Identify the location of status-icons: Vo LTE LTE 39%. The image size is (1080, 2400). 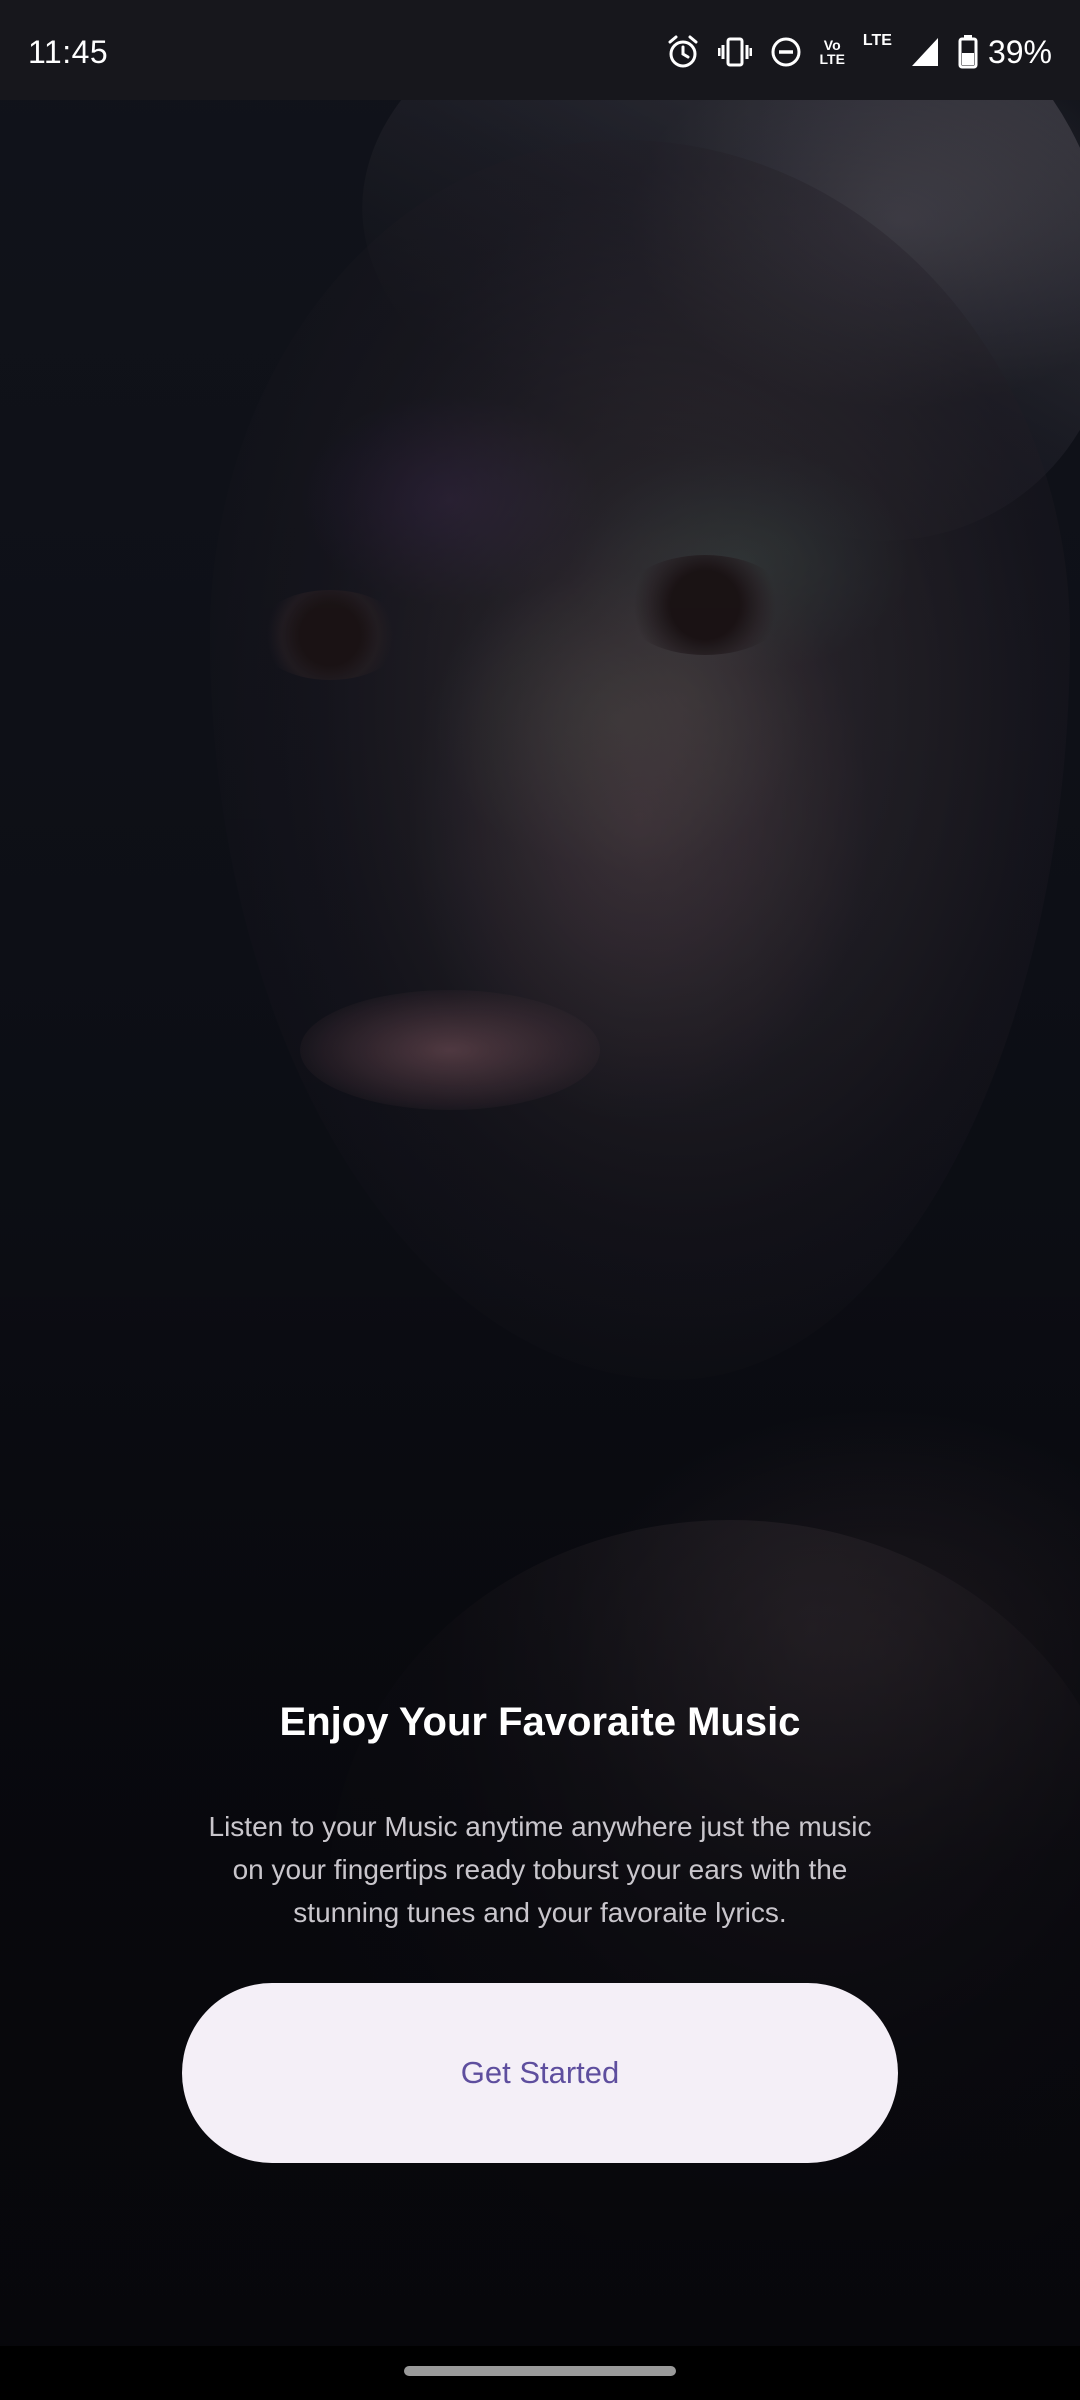
(859, 52).